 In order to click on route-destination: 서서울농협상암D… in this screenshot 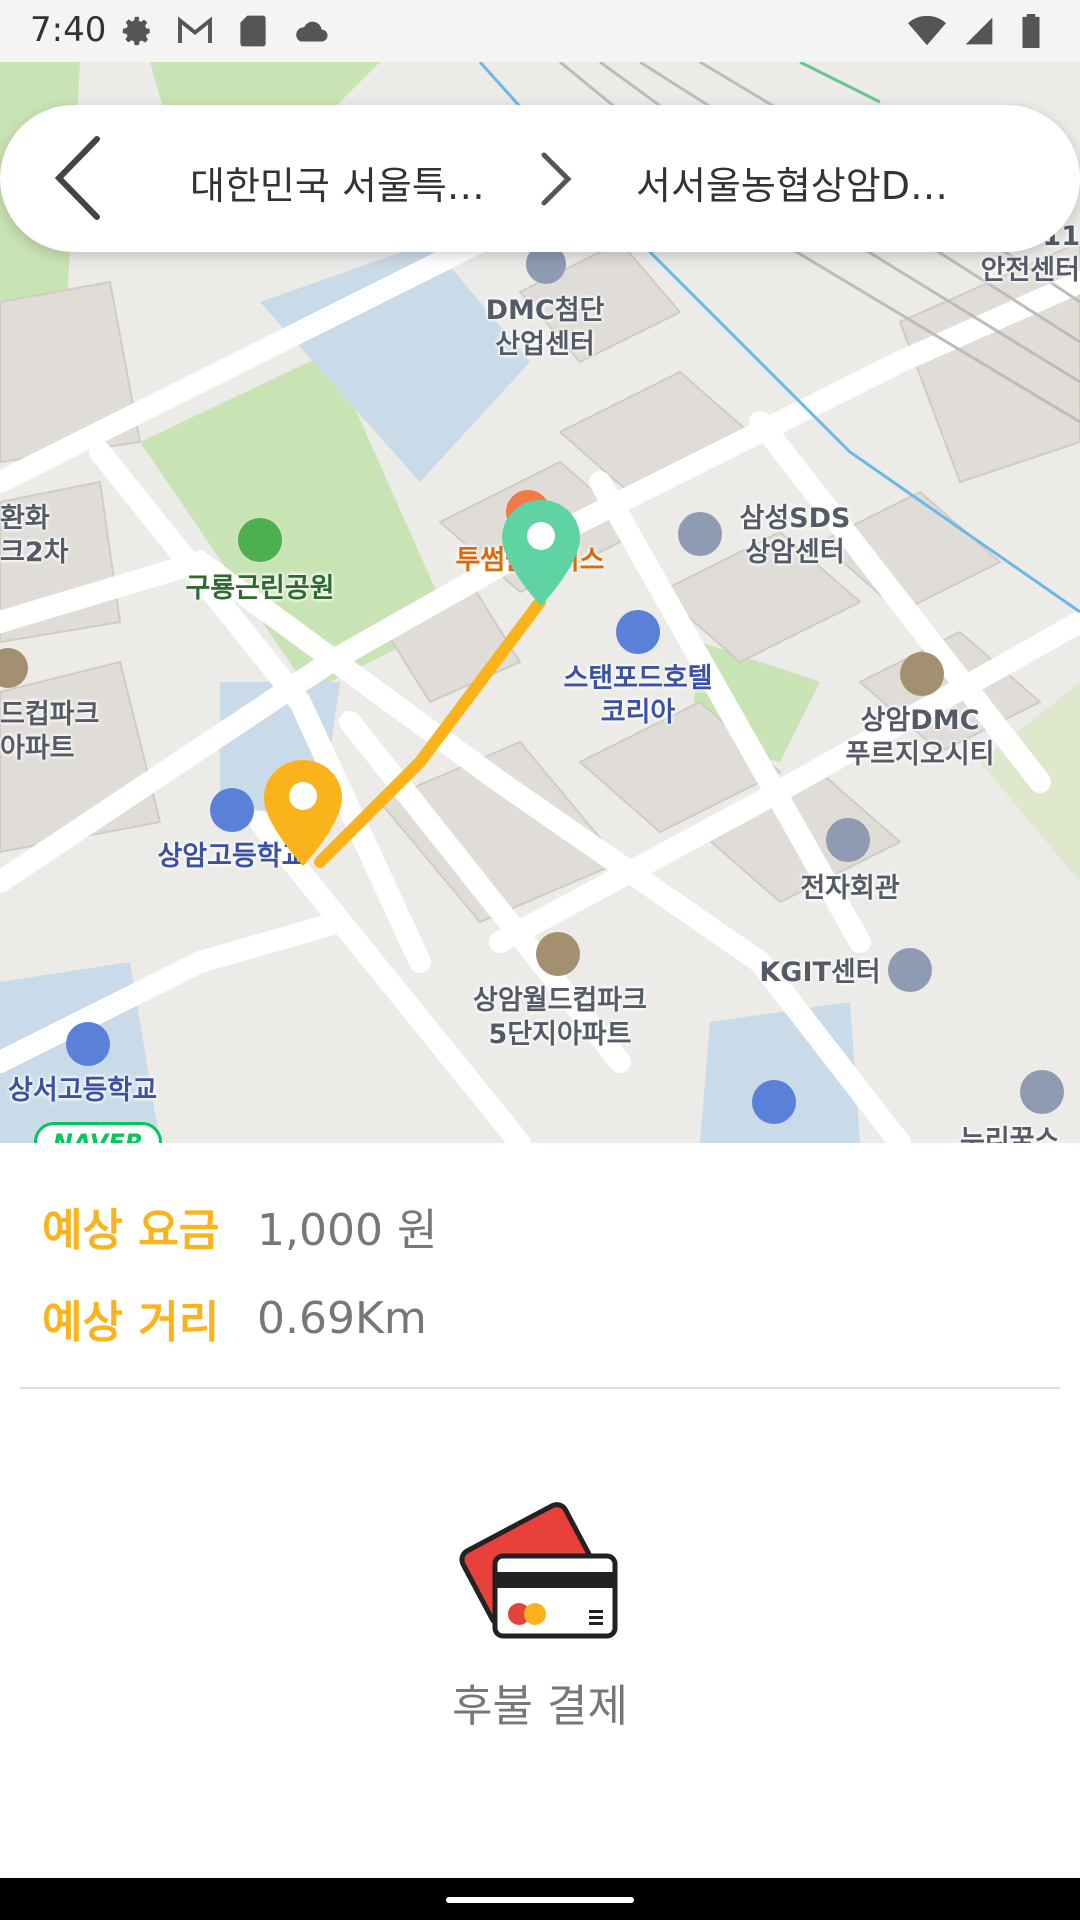, I will do `click(801, 182)`.